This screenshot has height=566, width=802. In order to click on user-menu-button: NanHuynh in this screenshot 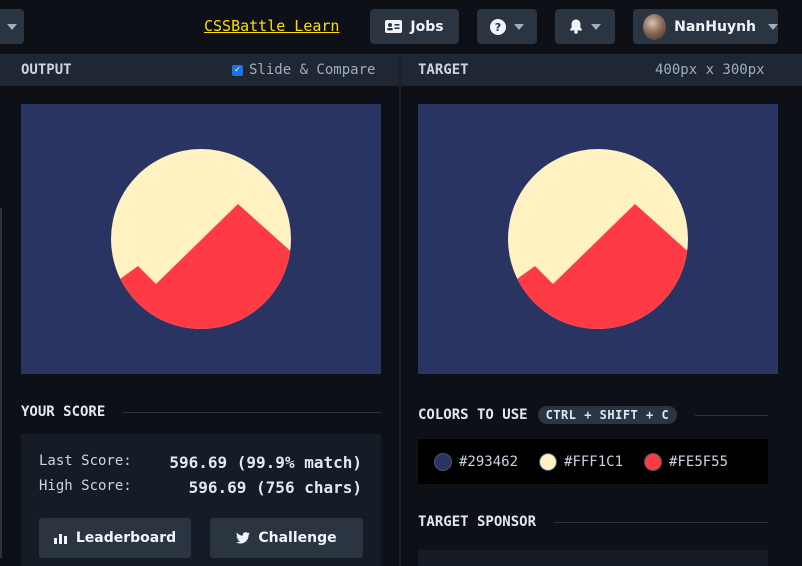, I will do `click(705, 26)`.